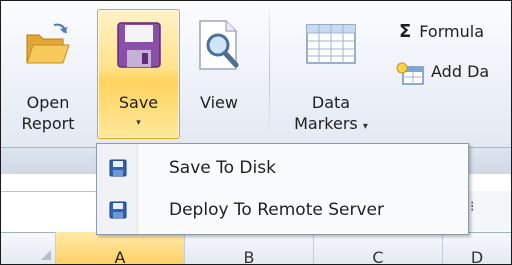  What do you see at coordinates (477, 248) in the screenshot?
I see `column-header-d: D` at bounding box center [477, 248].